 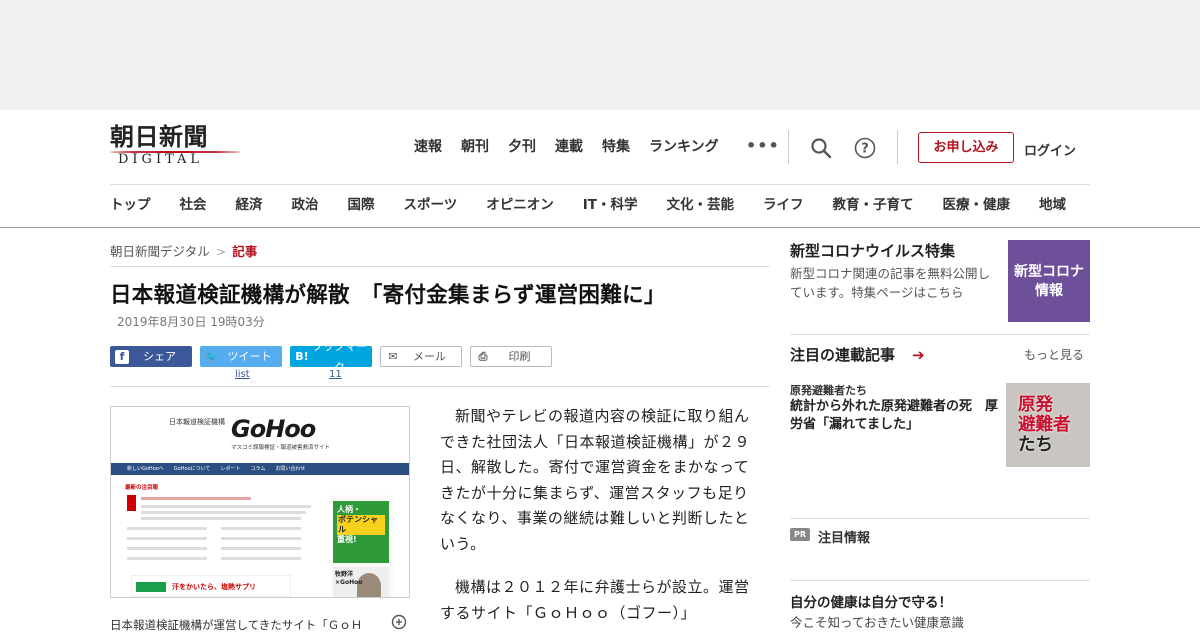 What do you see at coordinates (175, 152) in the screenshot?
I see `logo-swoosh` at bounding box center [175, 152].